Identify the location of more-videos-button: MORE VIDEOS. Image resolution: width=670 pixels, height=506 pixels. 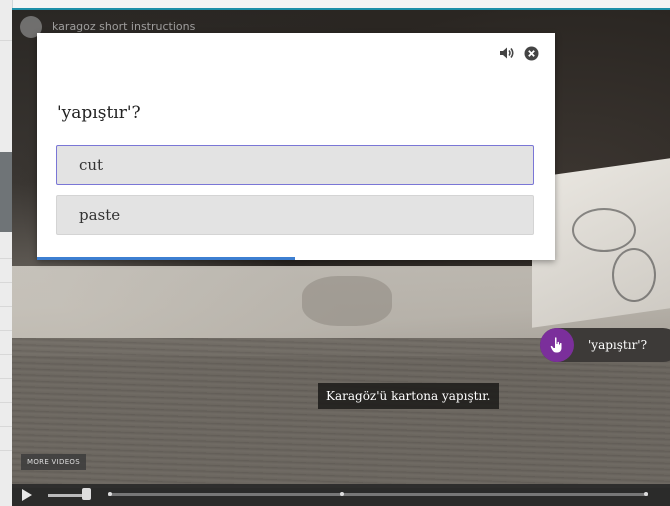
(53, 462).